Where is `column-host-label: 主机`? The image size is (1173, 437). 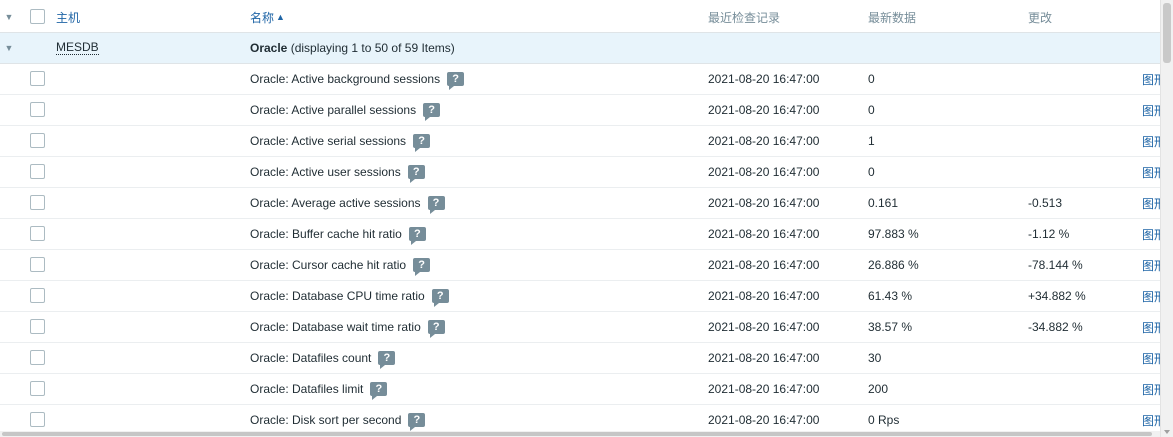
column-host-label: 主机 is located at coordinates (68, 17).